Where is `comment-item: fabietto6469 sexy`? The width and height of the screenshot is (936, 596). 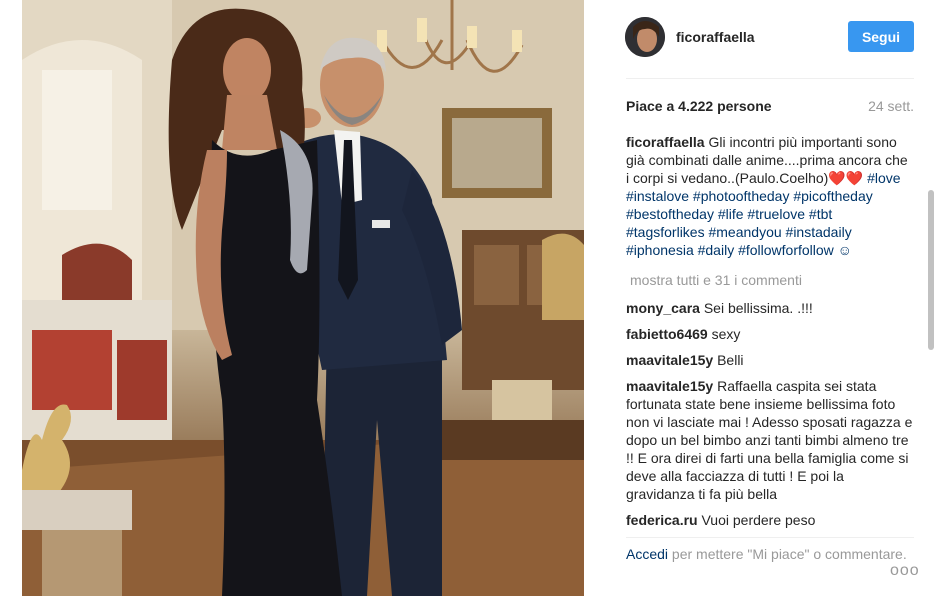
comment-item: fabietto6469 sexy is located at coordinates (770, 334).